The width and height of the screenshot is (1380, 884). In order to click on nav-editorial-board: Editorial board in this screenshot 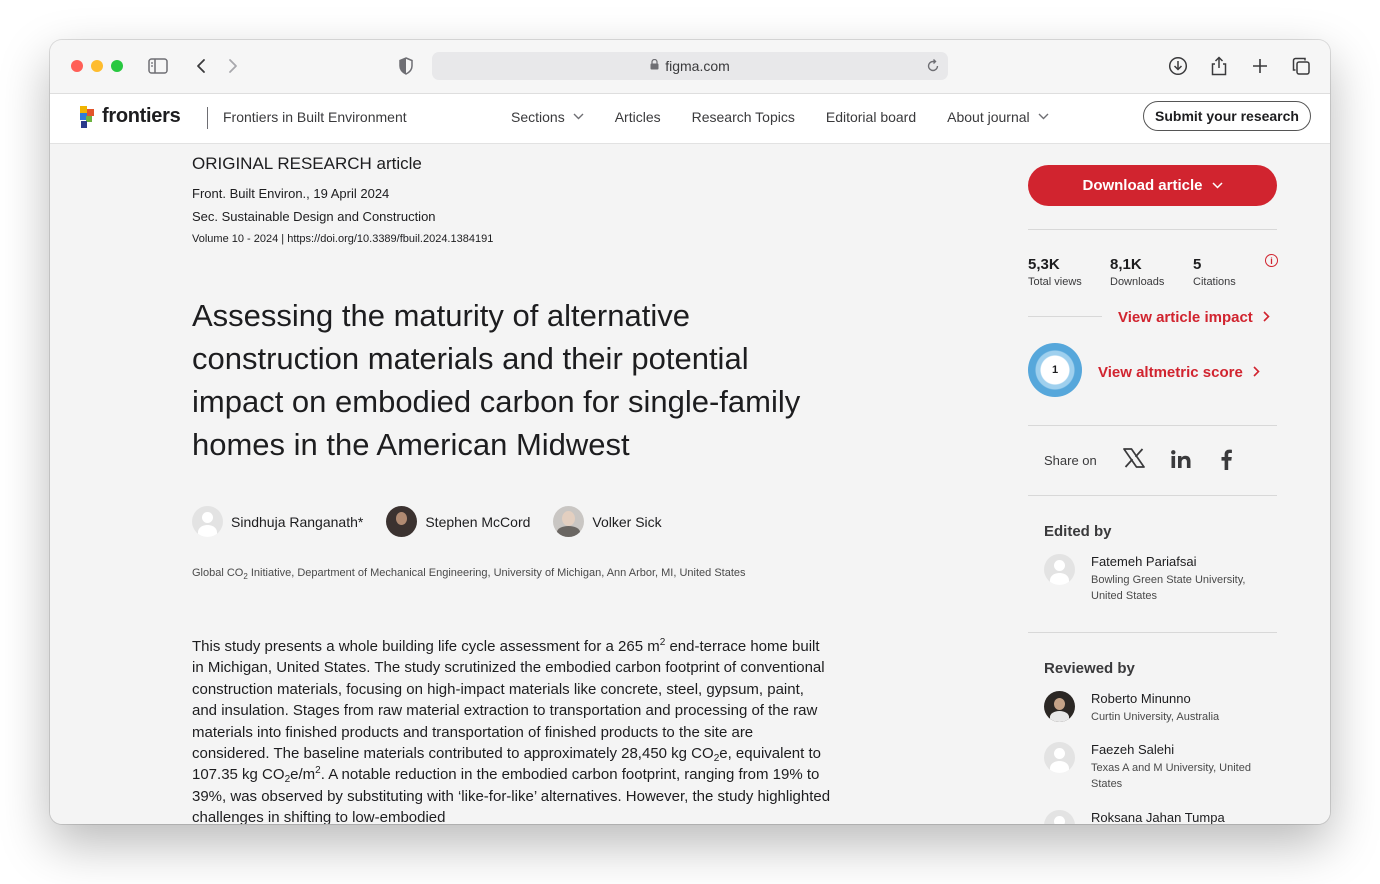, I will do `click(871, 117)`.